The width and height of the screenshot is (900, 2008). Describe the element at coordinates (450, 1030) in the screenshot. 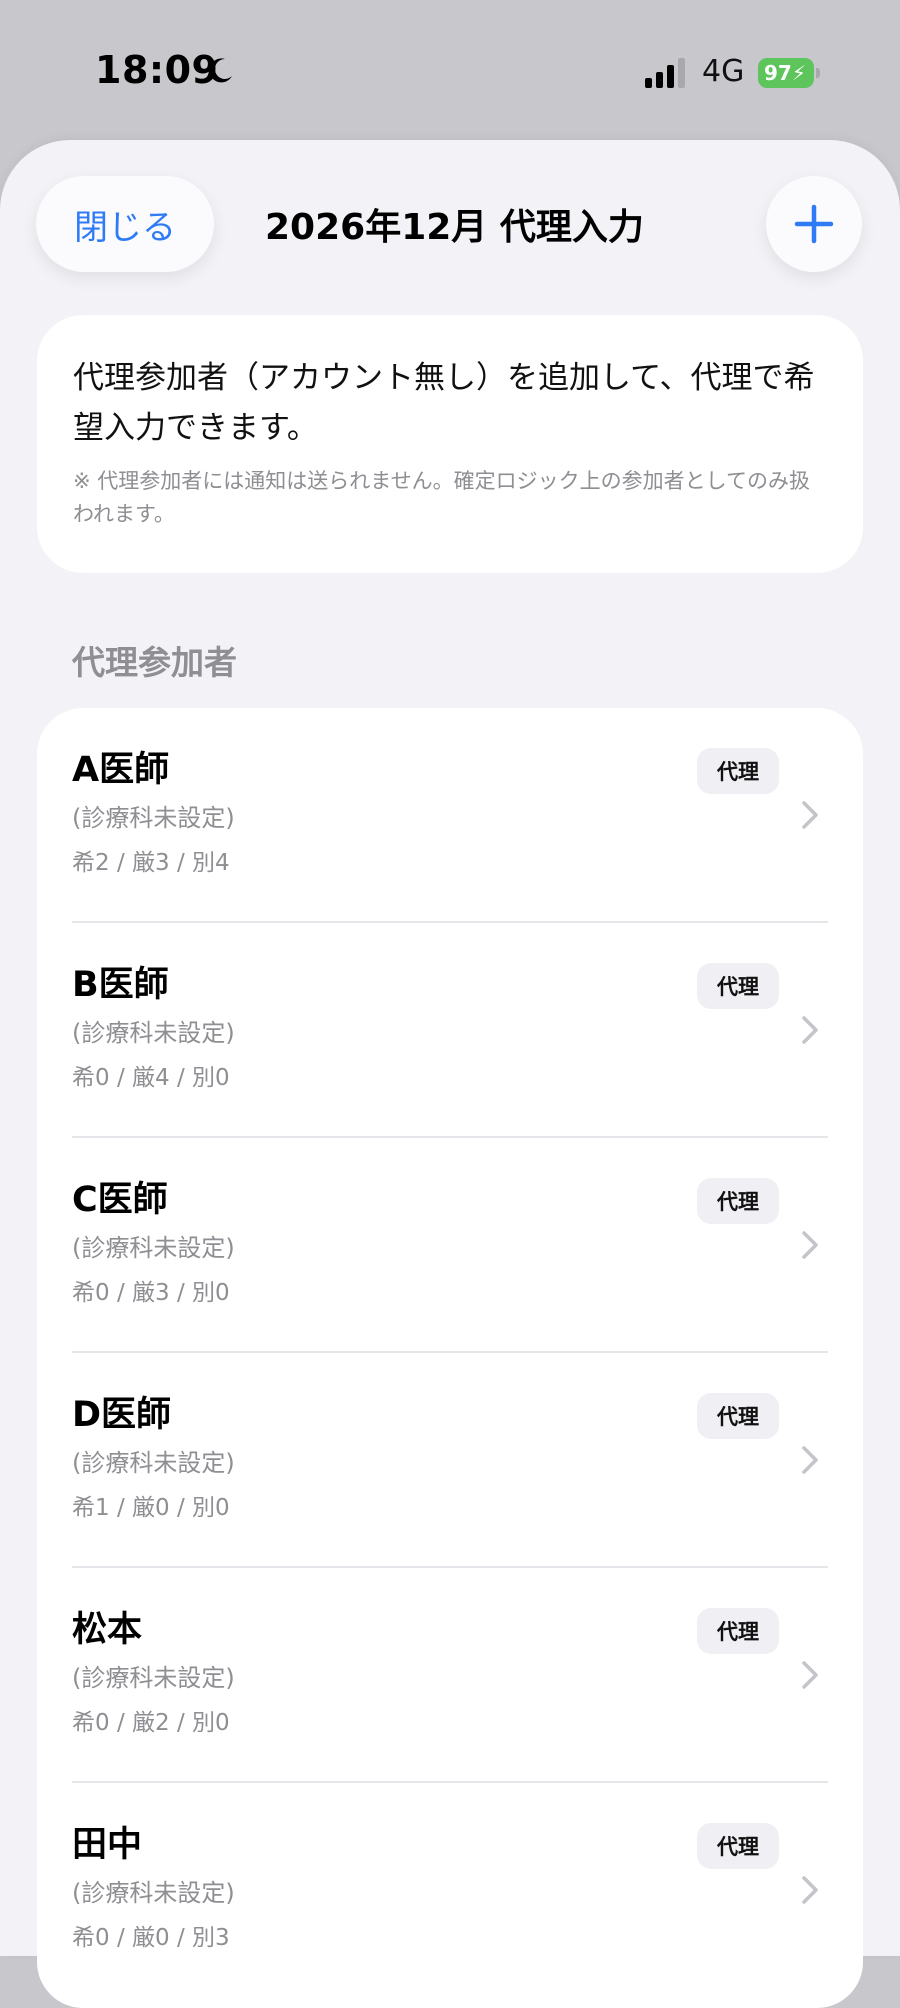

I see `participant-row: B医師 (診療科未設定) 希0 / 厳4 / 別0 代理` at that location.